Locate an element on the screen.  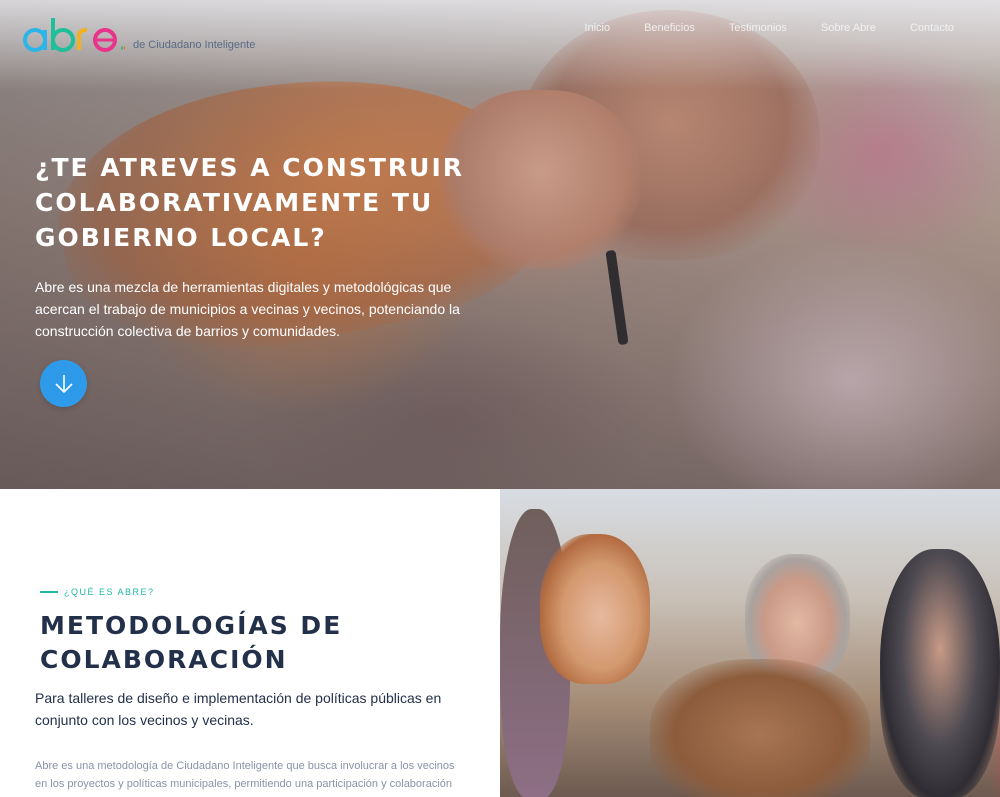
about-eyebrow: ¿QUÉ ES ABRE? is located at coordinates (97, 592).